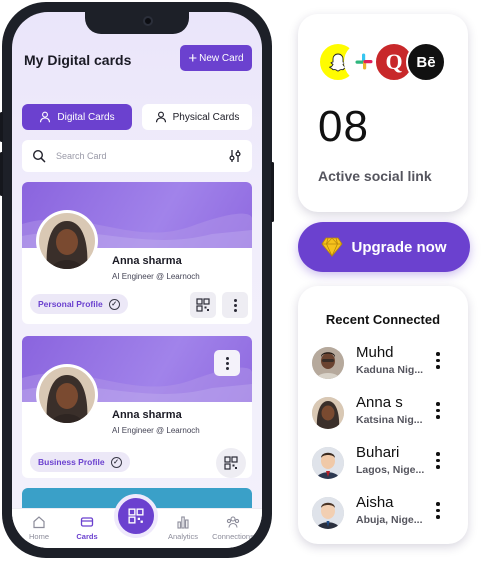 The width and height of the screenshot is (486, 562). What do you see at coordinates (183, 522) in the screenshot?
I see `analytics-icon` at bounding box center [183, 522].